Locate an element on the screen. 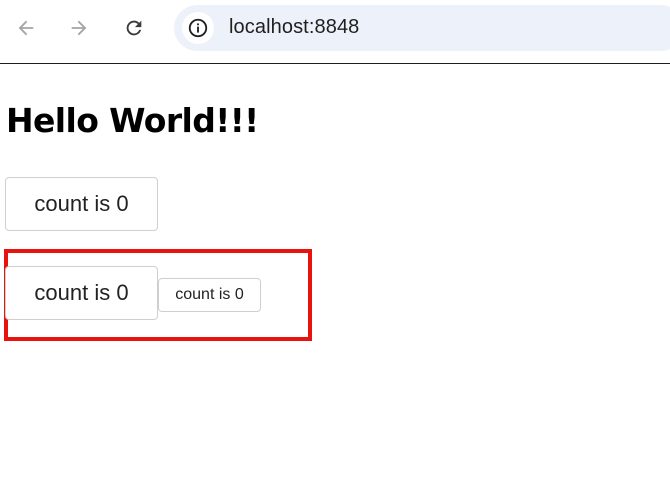 The width and height of the screenshot is (670, 481). forward-button is located at coordinates (79, 28).